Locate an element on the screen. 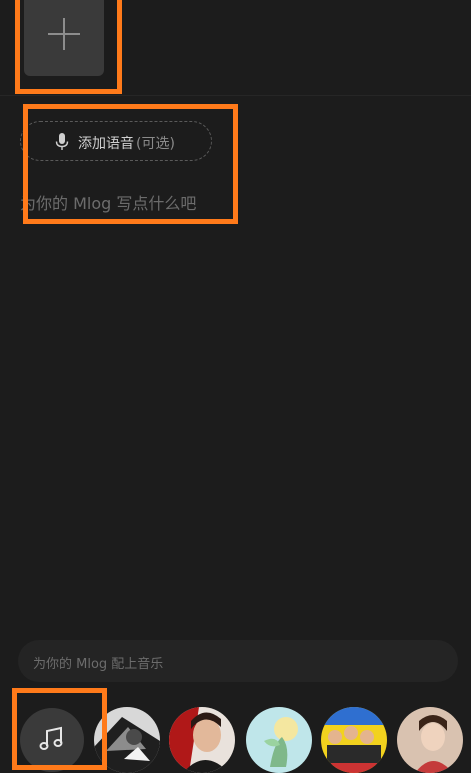 This screenshot has width=471, height=773. highlight-box-add-media is located at coordinates (68, 47).